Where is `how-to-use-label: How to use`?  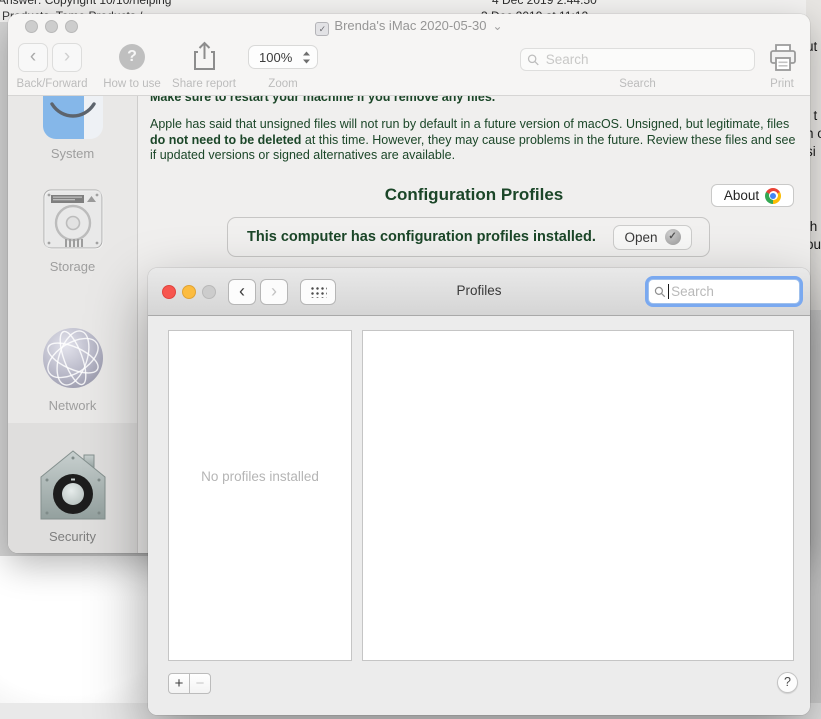
how-to-use-label: How to use is located at coordinates (132, 84).